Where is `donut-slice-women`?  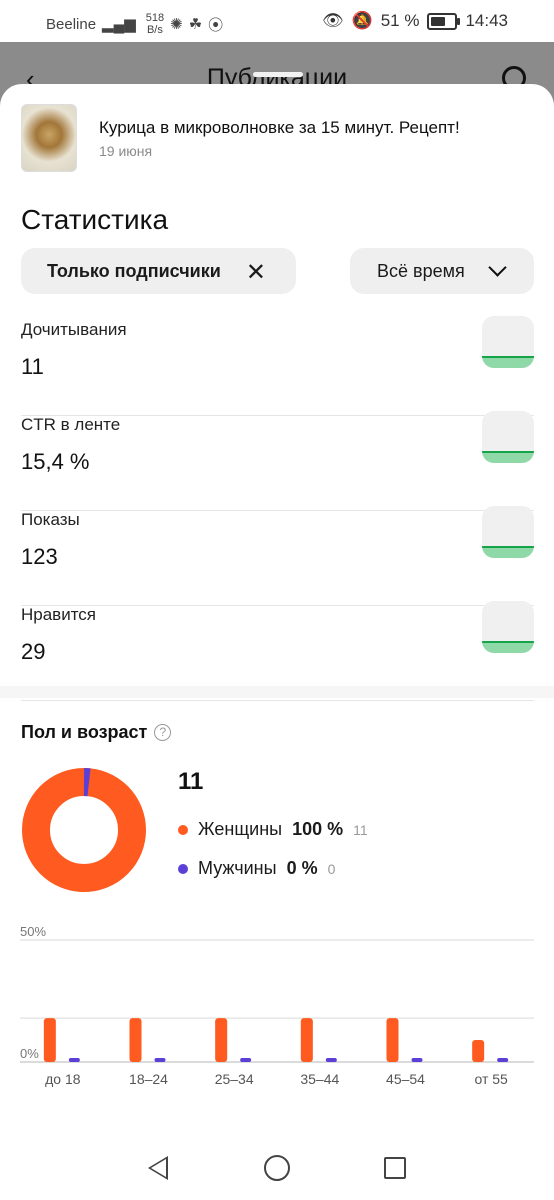
donut-slice-women is located at coordinates (84, 830).